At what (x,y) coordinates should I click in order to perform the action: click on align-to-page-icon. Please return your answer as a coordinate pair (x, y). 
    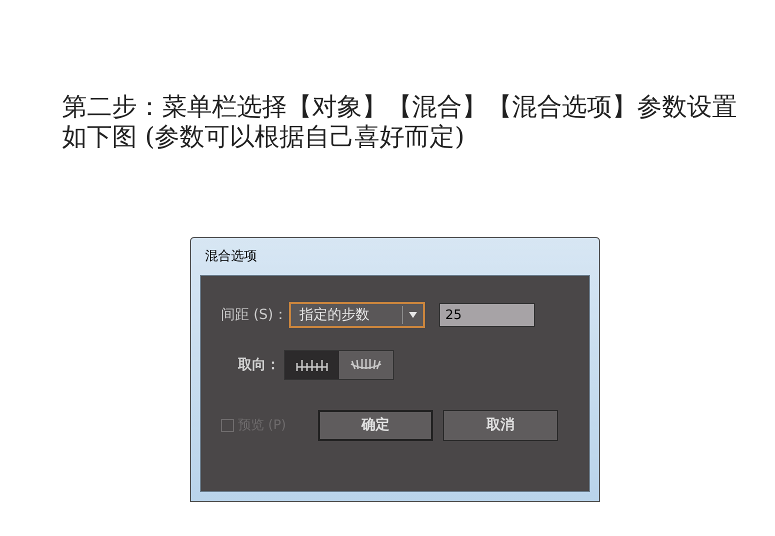
    Looking at the image, I should click on (312, 365).